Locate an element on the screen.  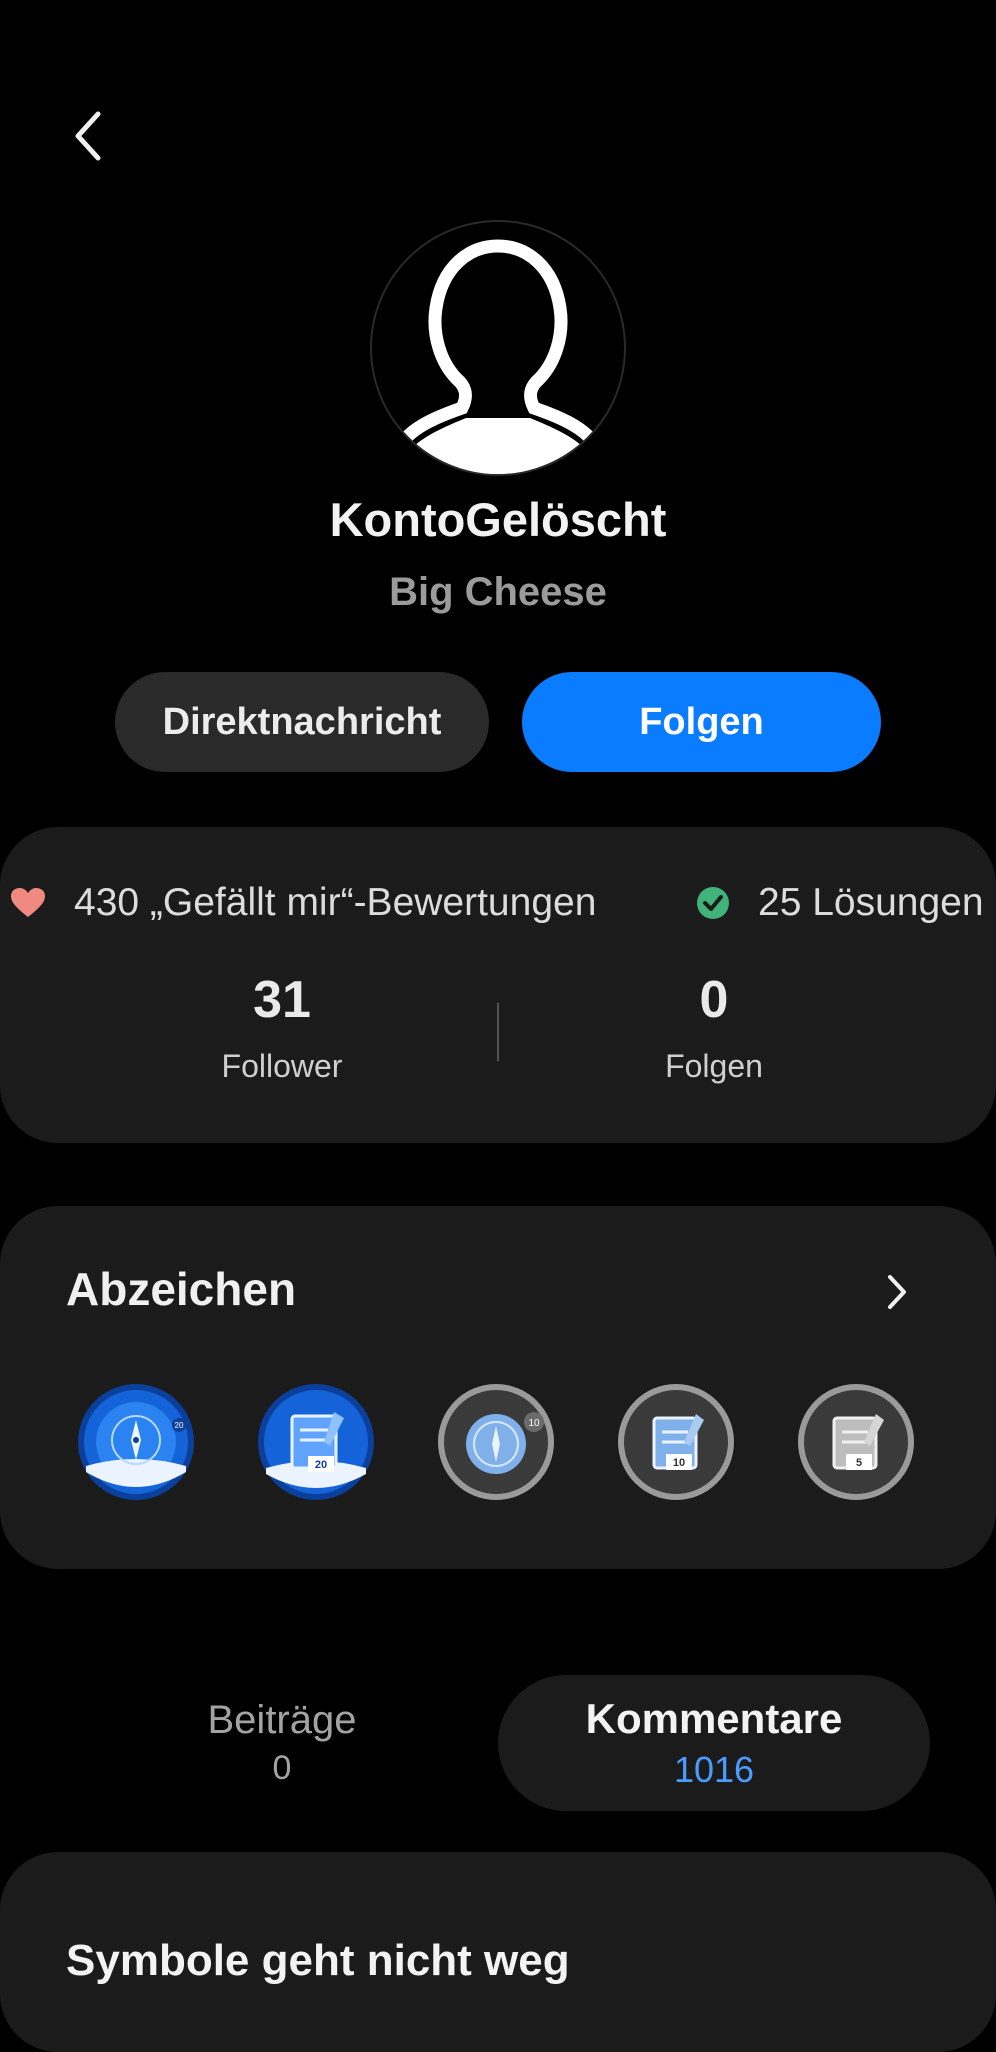
likes-stat: 430 „Gefällt mir“-Bewertungen is located at coordinates (303, 903).